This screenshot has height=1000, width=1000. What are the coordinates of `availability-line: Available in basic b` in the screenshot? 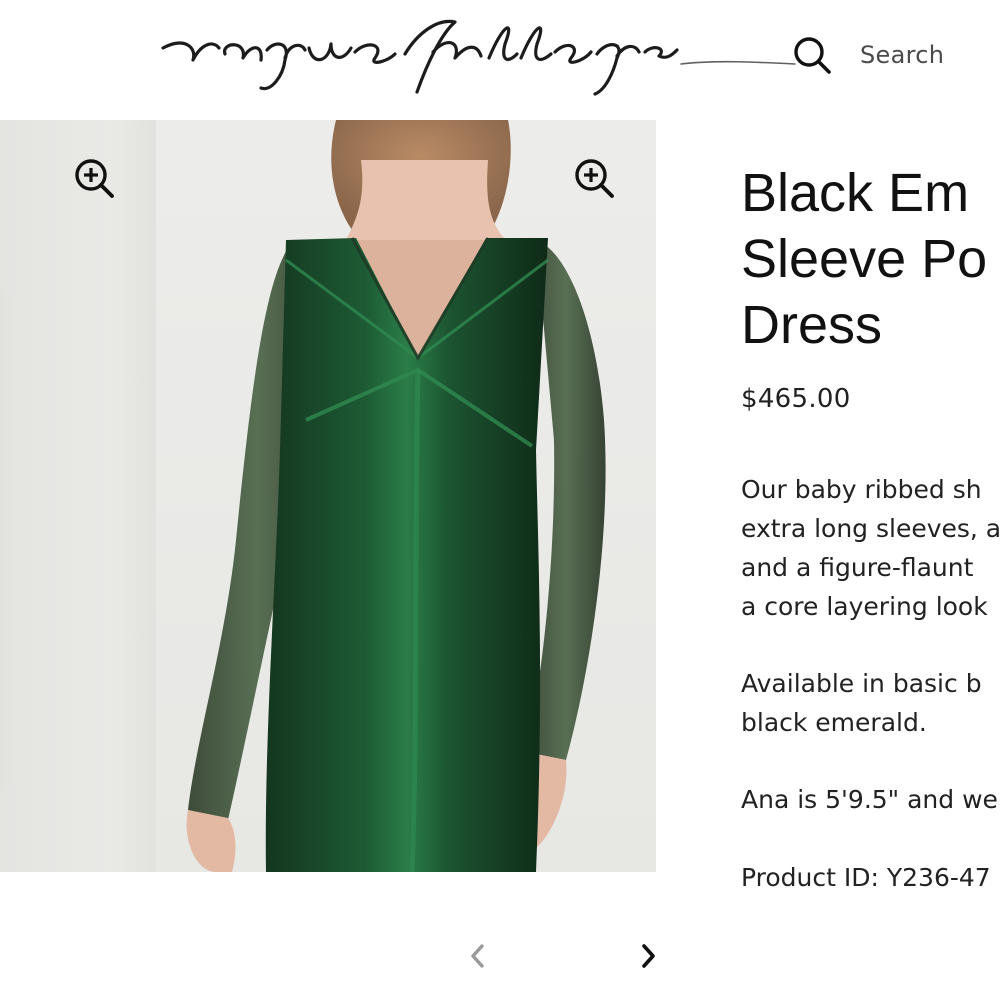 It's located at (861, 683).